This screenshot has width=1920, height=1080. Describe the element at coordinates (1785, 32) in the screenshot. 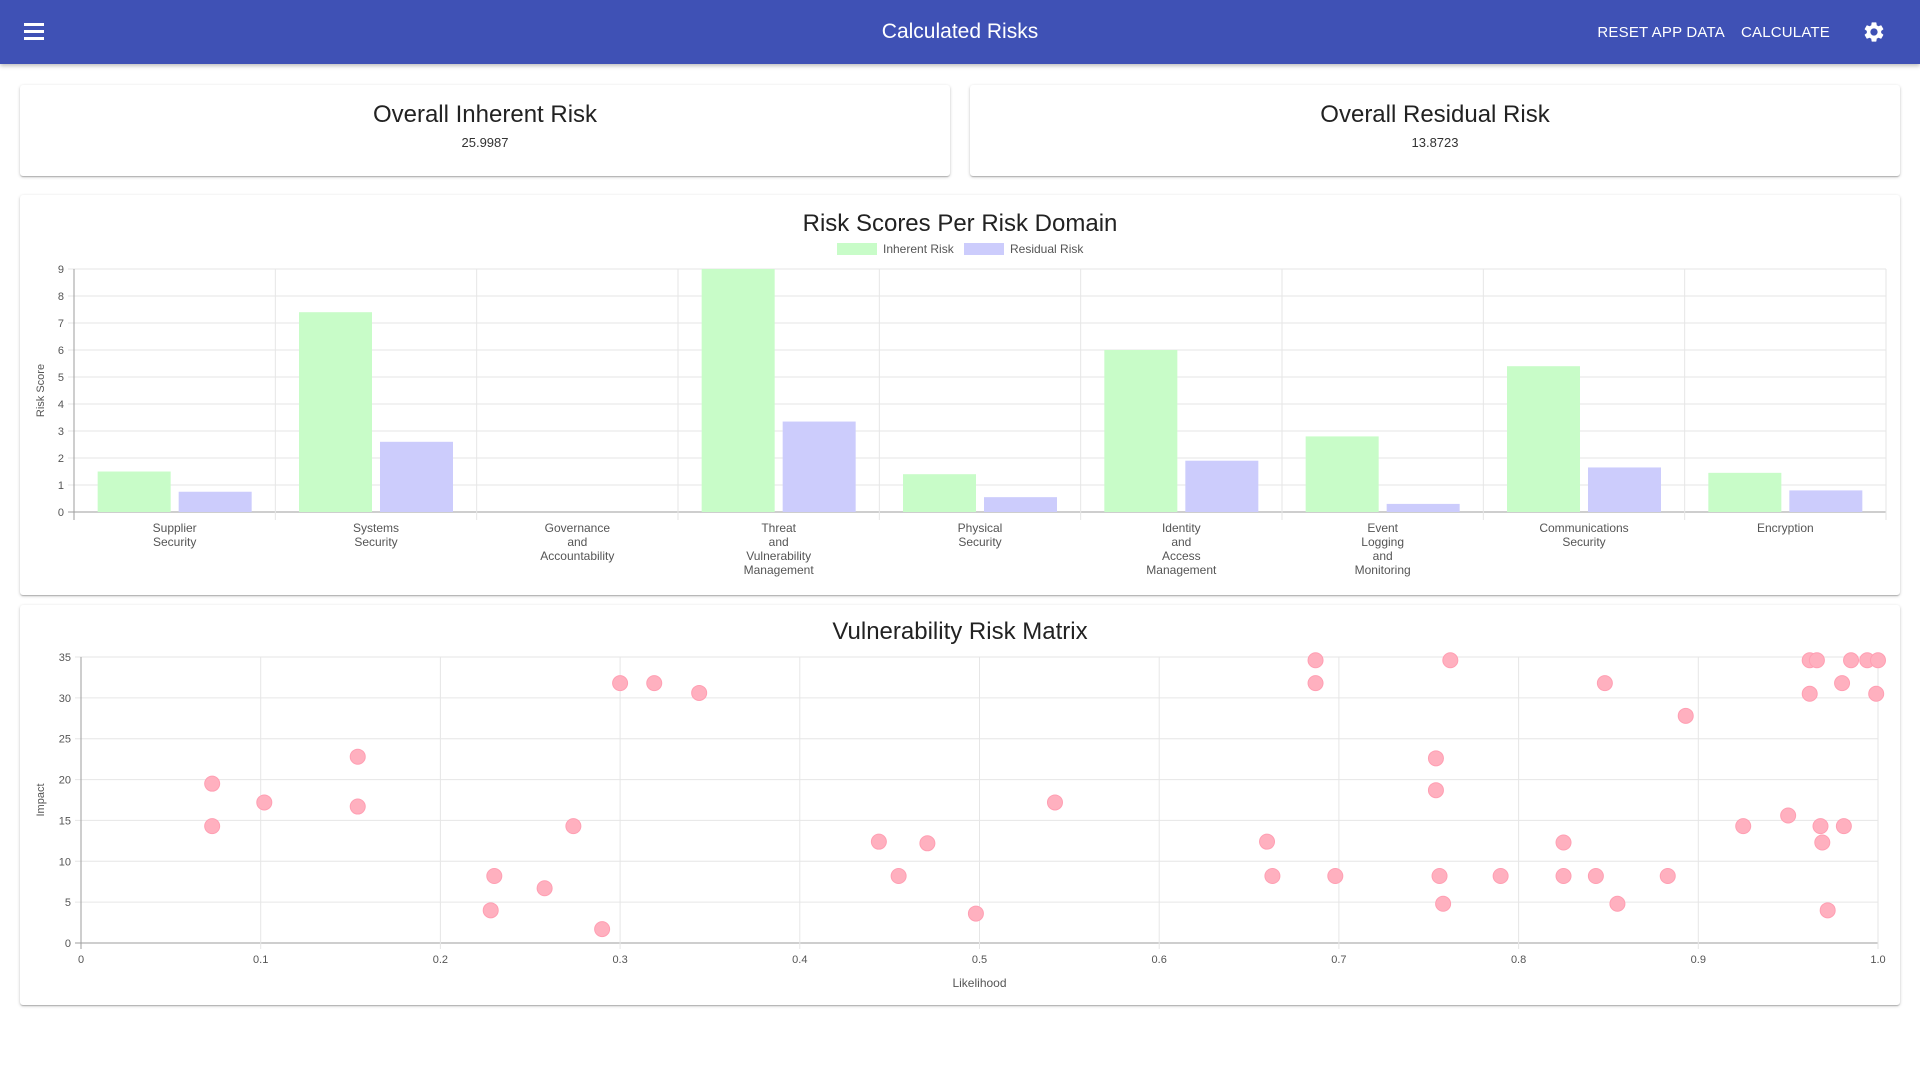

I see `calculate-button: CALCULATE` at that location.